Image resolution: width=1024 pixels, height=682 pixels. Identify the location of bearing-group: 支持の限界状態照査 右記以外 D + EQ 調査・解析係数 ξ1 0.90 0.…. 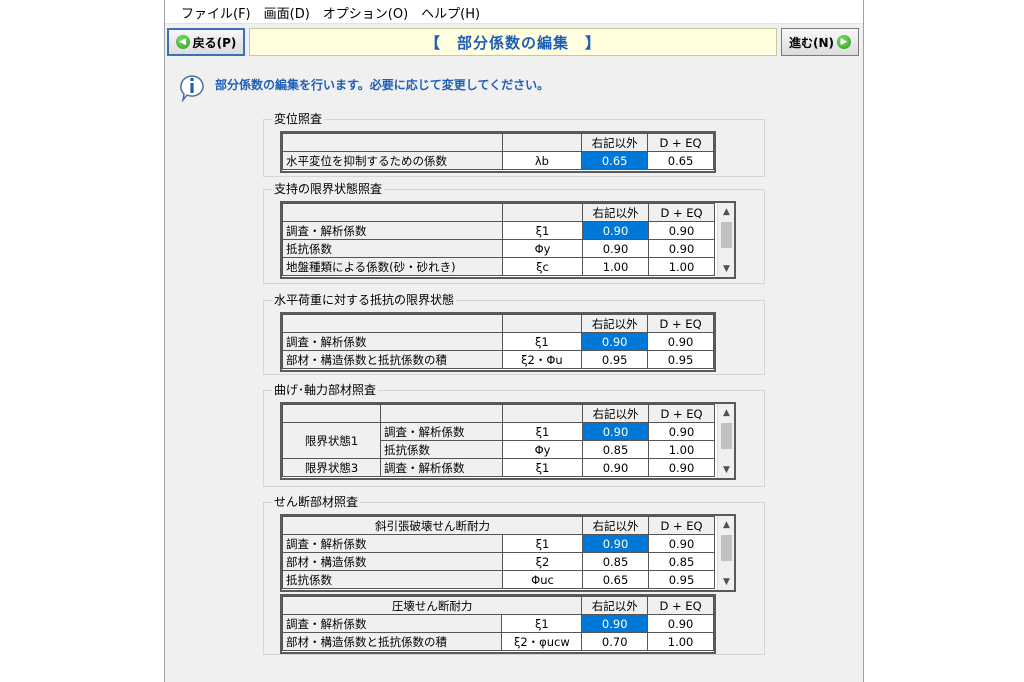
(514, 233).